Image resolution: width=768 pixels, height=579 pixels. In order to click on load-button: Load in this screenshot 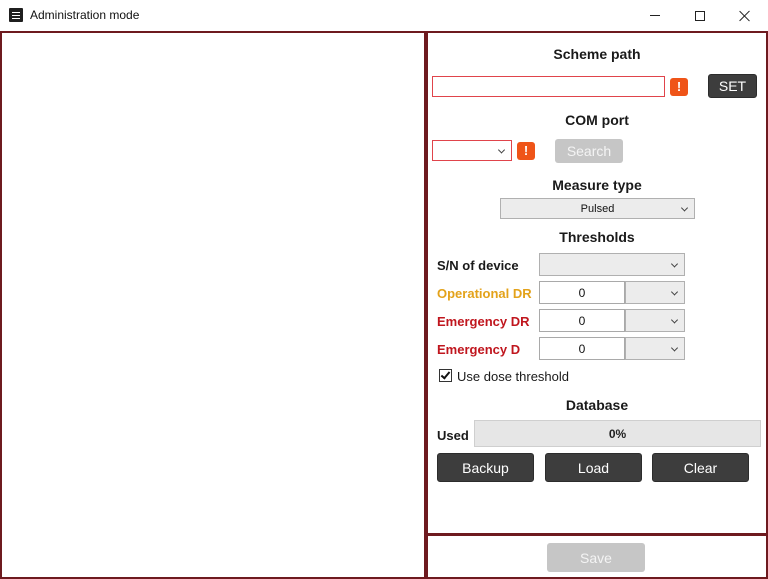, I will do `click(593, 467)`.